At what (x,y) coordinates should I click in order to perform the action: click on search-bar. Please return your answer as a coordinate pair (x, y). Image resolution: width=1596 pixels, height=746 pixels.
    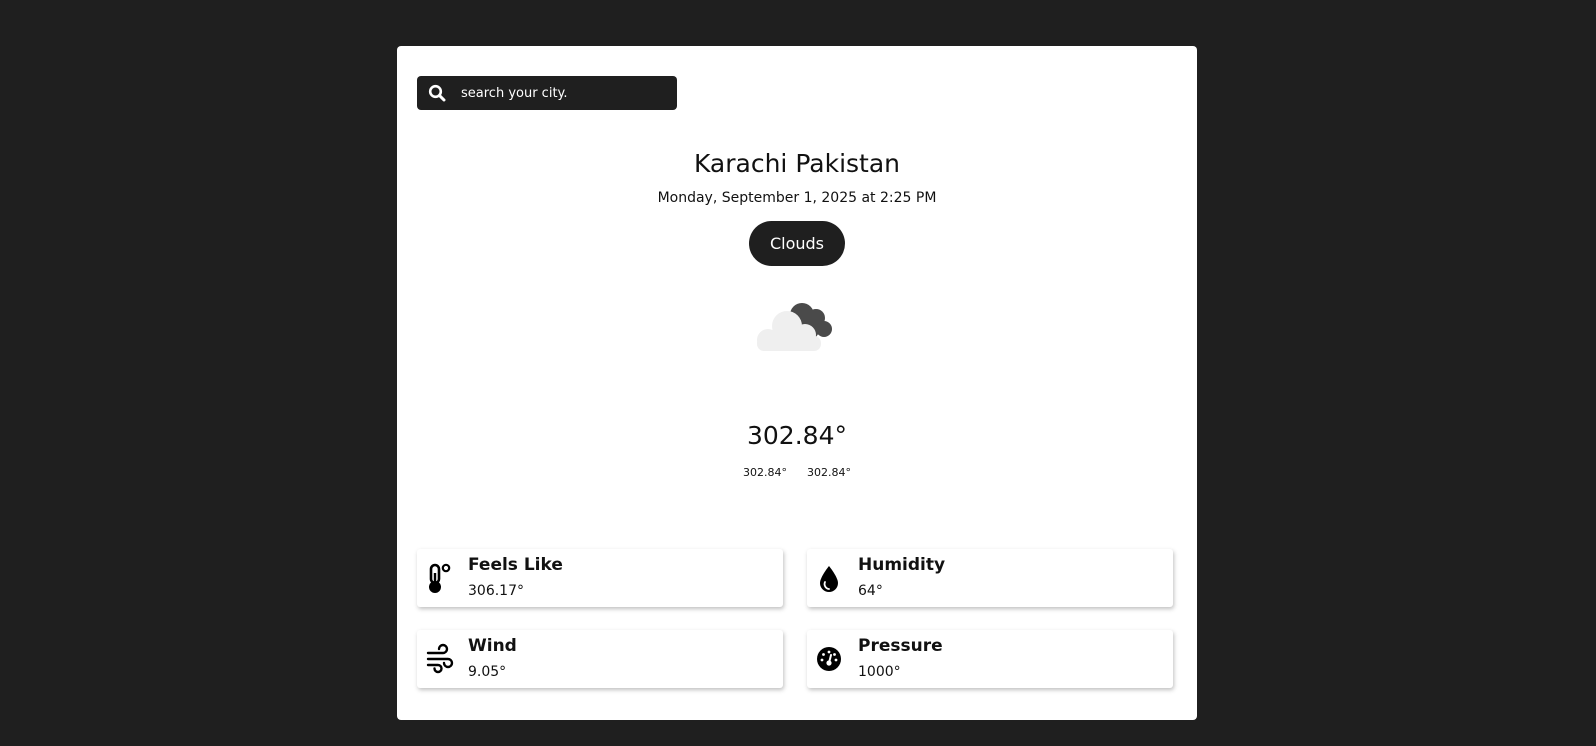
    Looking at the image, I should click on (547, 93).